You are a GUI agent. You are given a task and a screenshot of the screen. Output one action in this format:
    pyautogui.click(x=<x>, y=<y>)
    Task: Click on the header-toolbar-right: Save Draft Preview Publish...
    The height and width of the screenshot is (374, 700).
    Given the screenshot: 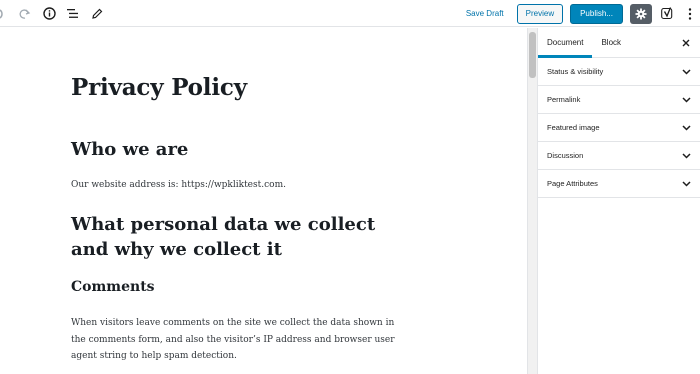 What is the action you would take?
    pyautogui.click(x=583, y=13)
    